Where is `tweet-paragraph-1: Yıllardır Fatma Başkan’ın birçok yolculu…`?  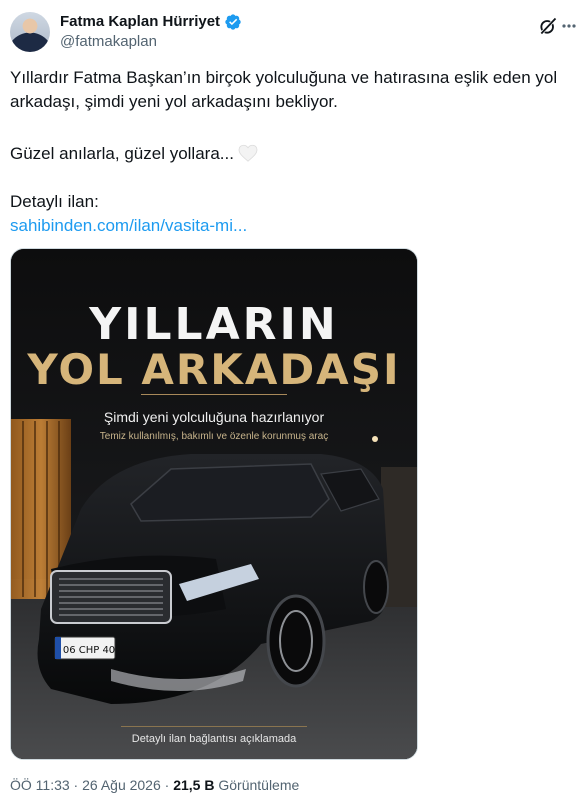
tweet-paragraph-1: Yıllardır Fatma Başkan’ın birçok yolculu… is located at coordinates (284, 89).